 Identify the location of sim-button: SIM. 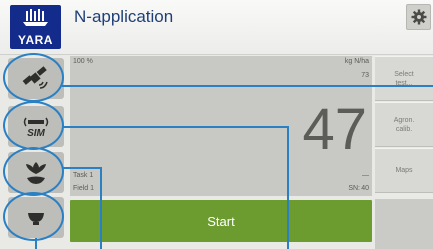
(33, 125).